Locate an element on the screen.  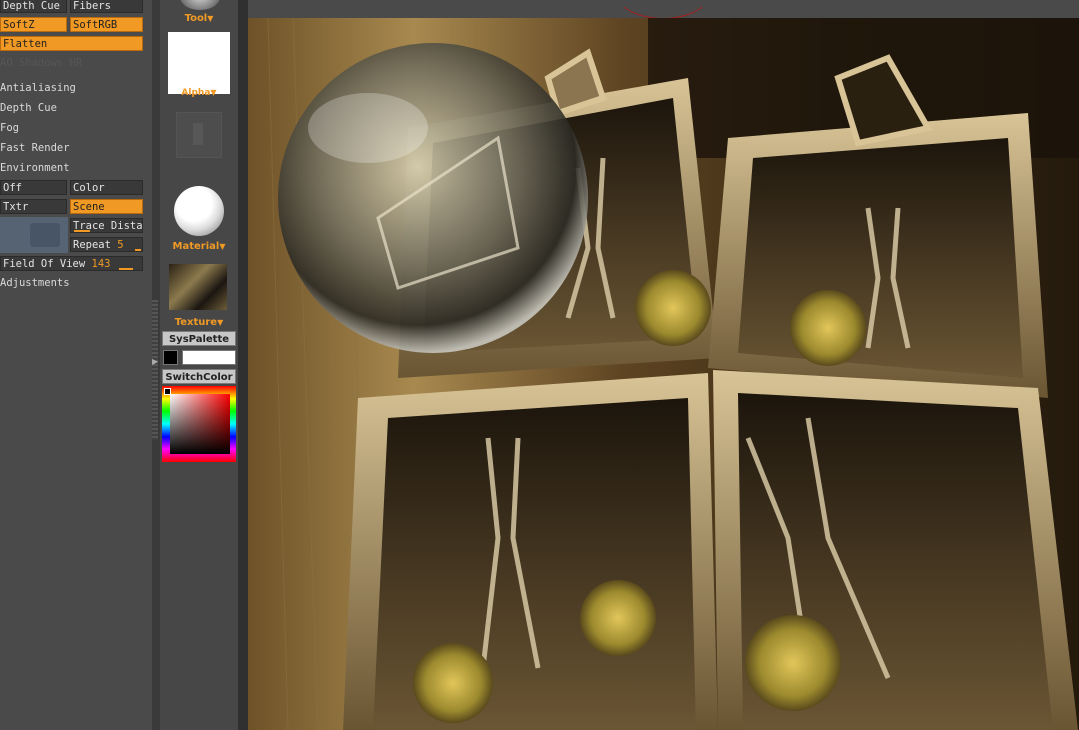
field-of-view-value: 143 is located at coordinates (101, 264).